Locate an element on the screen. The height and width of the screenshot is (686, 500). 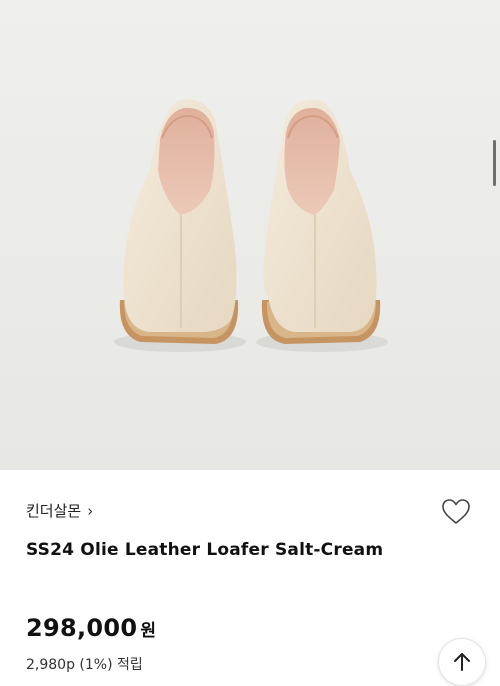
product-price: 298,000 원 is located at coordinates (91, 628).